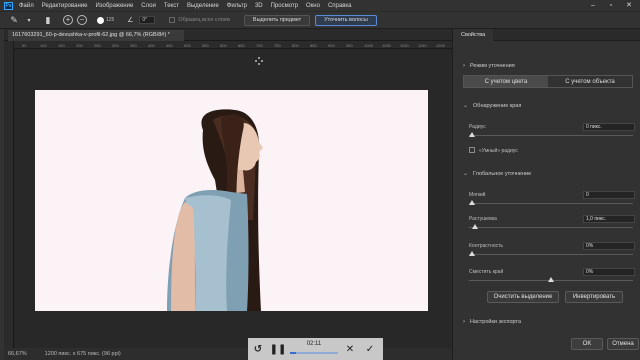  Describe the element at coordinates (79, 45) in the screenshot. I see `ruler-tick: 200` at that location.